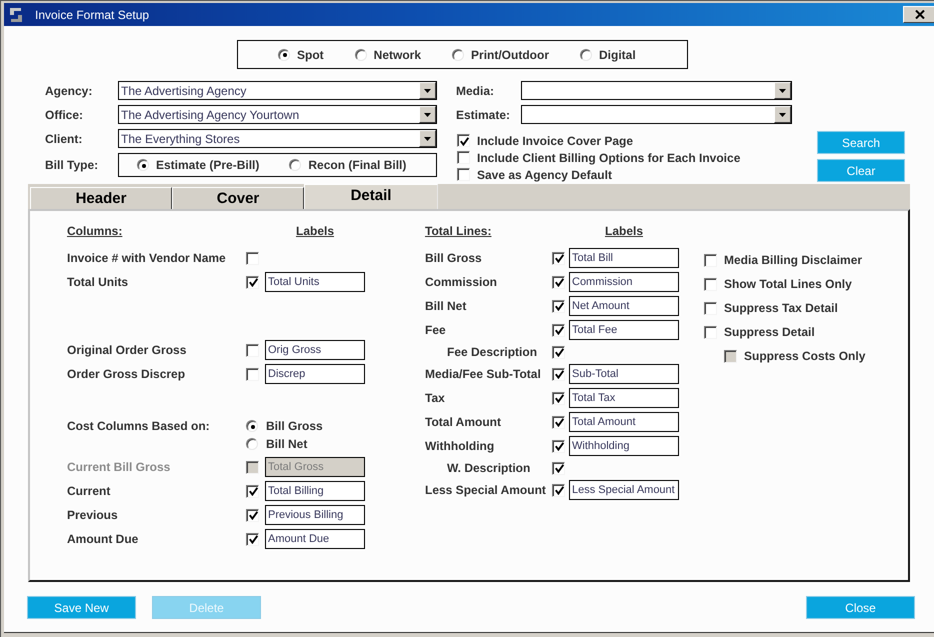 This screenshot has height=637, width=934. What do you see at coordinates (492, 352) in the screenshot?
I see `row-label: Fee Description` at bounding box center [492, 352].